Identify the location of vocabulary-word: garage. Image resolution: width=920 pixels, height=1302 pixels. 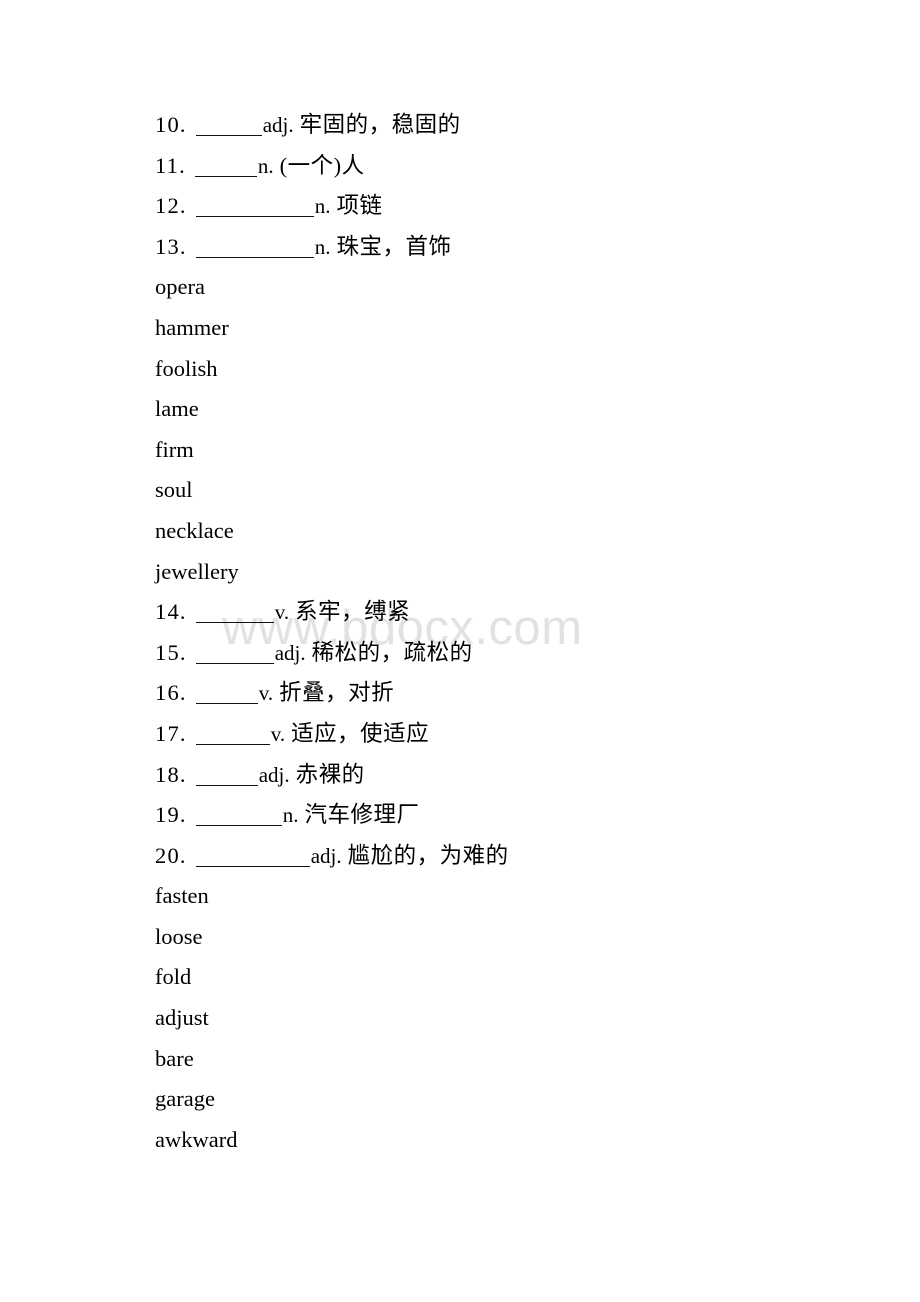
(185, 1099).